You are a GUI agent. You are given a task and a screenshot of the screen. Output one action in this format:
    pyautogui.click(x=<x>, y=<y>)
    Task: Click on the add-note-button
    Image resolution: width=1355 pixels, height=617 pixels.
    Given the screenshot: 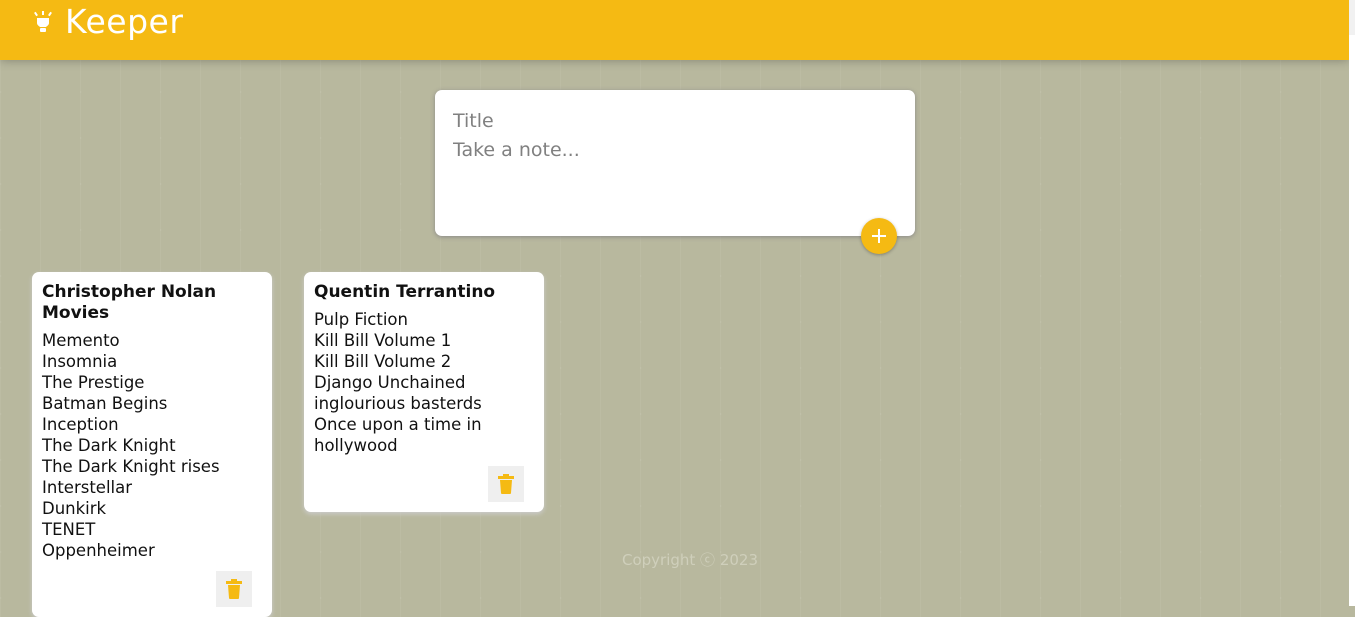 What is the action you would take?
    pyautogui.click(x=879, y=236)
    